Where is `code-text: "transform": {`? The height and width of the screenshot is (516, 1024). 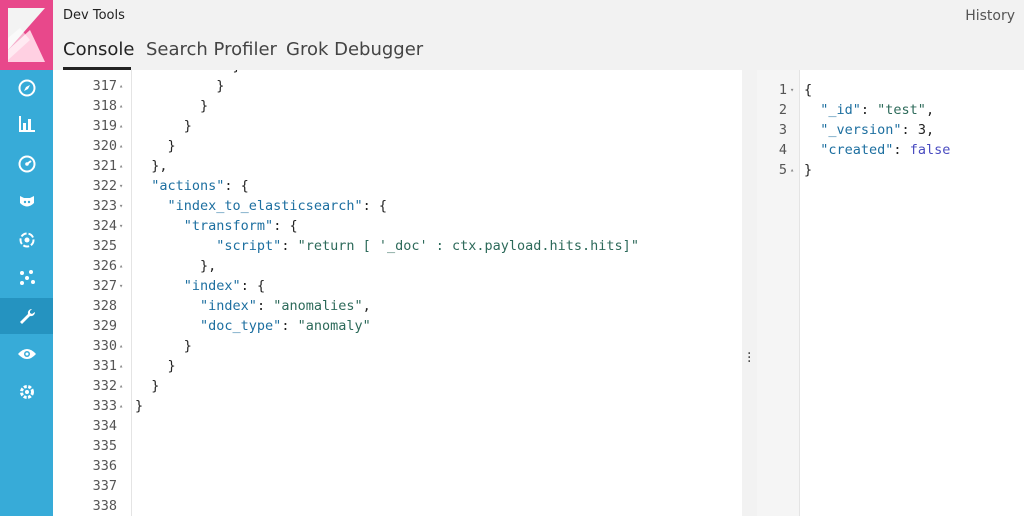
code-text: "transform": { is located at coordinates (240, 226).